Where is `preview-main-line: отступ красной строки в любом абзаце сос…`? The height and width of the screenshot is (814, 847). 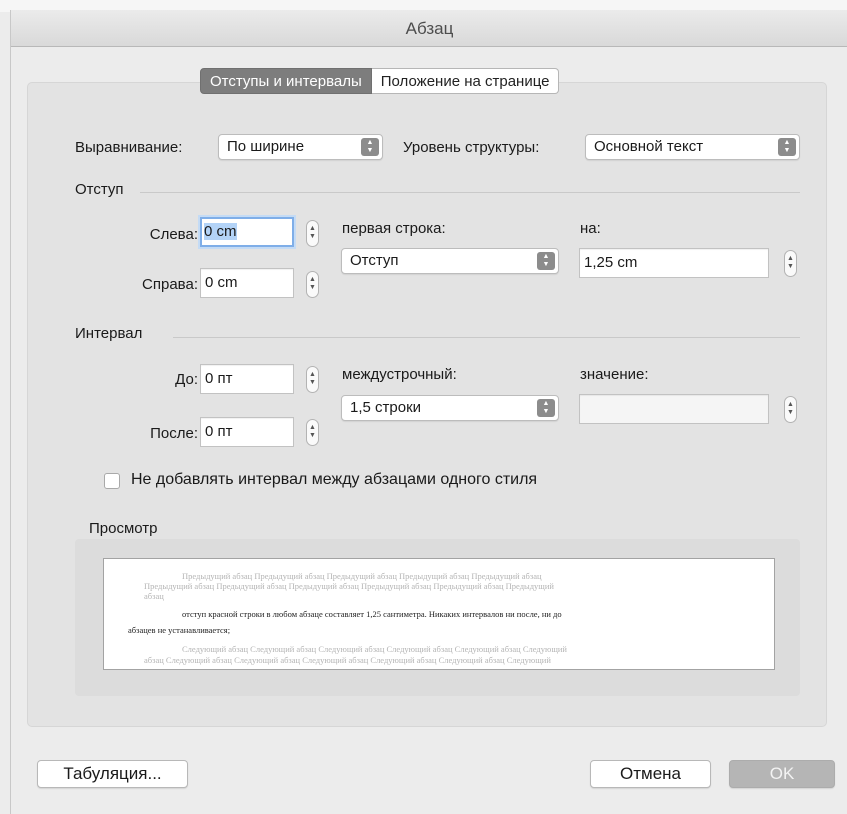
preview-main-line: отступ красной строки в любом абзаце сос… is located at coordinates (372, 614).